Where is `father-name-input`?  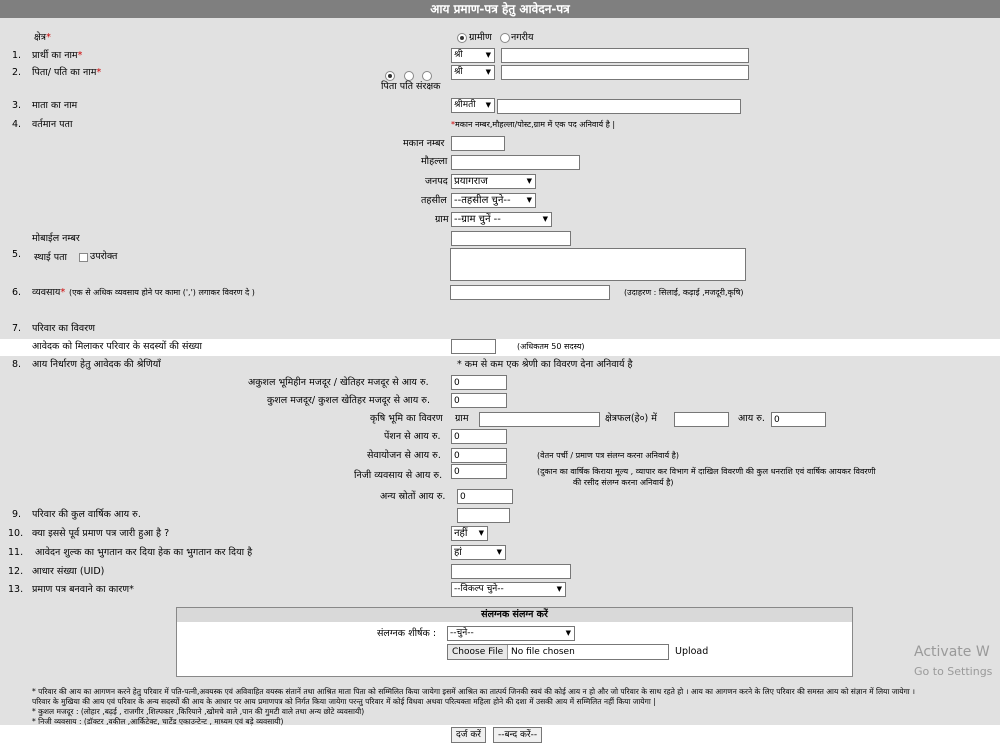 father-name-input is located at coordinates (625, 72).